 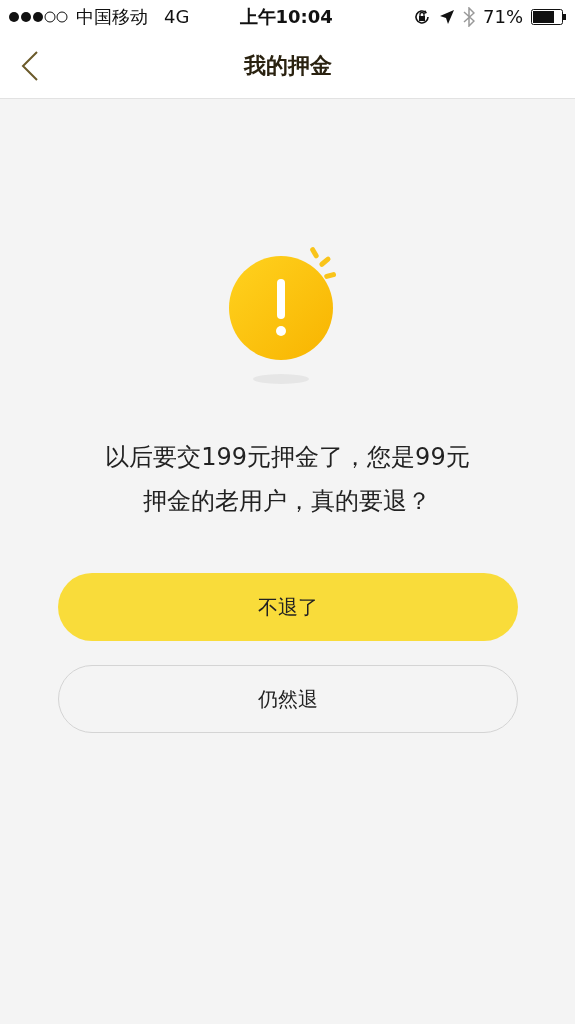 I want to click on refund-button: 仍然退, so click(x=287, y=699).